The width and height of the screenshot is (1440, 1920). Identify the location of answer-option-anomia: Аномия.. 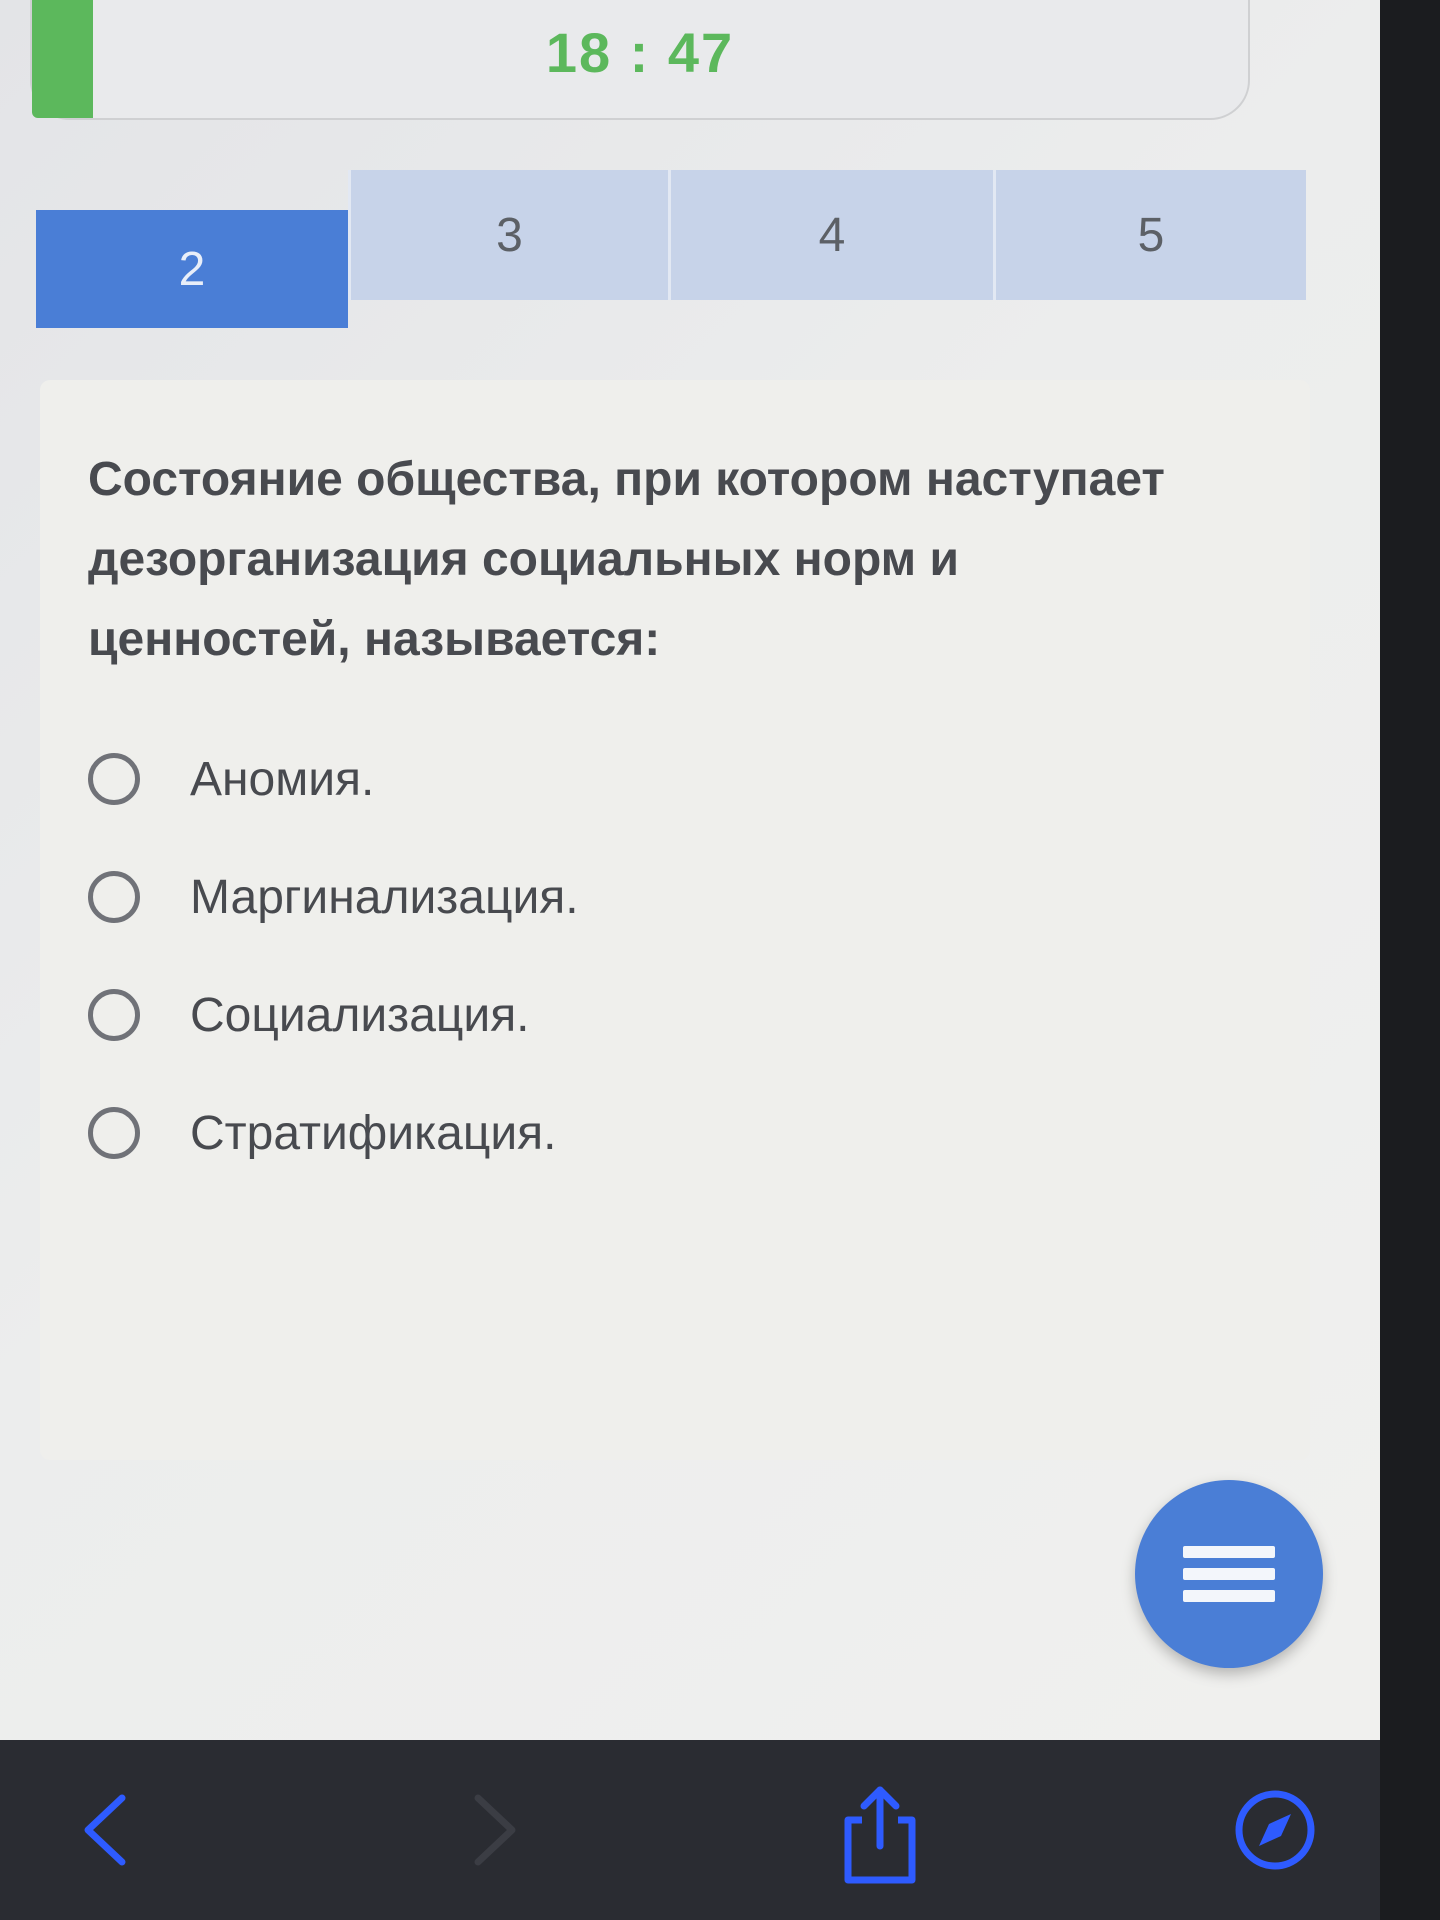
(333, 779).